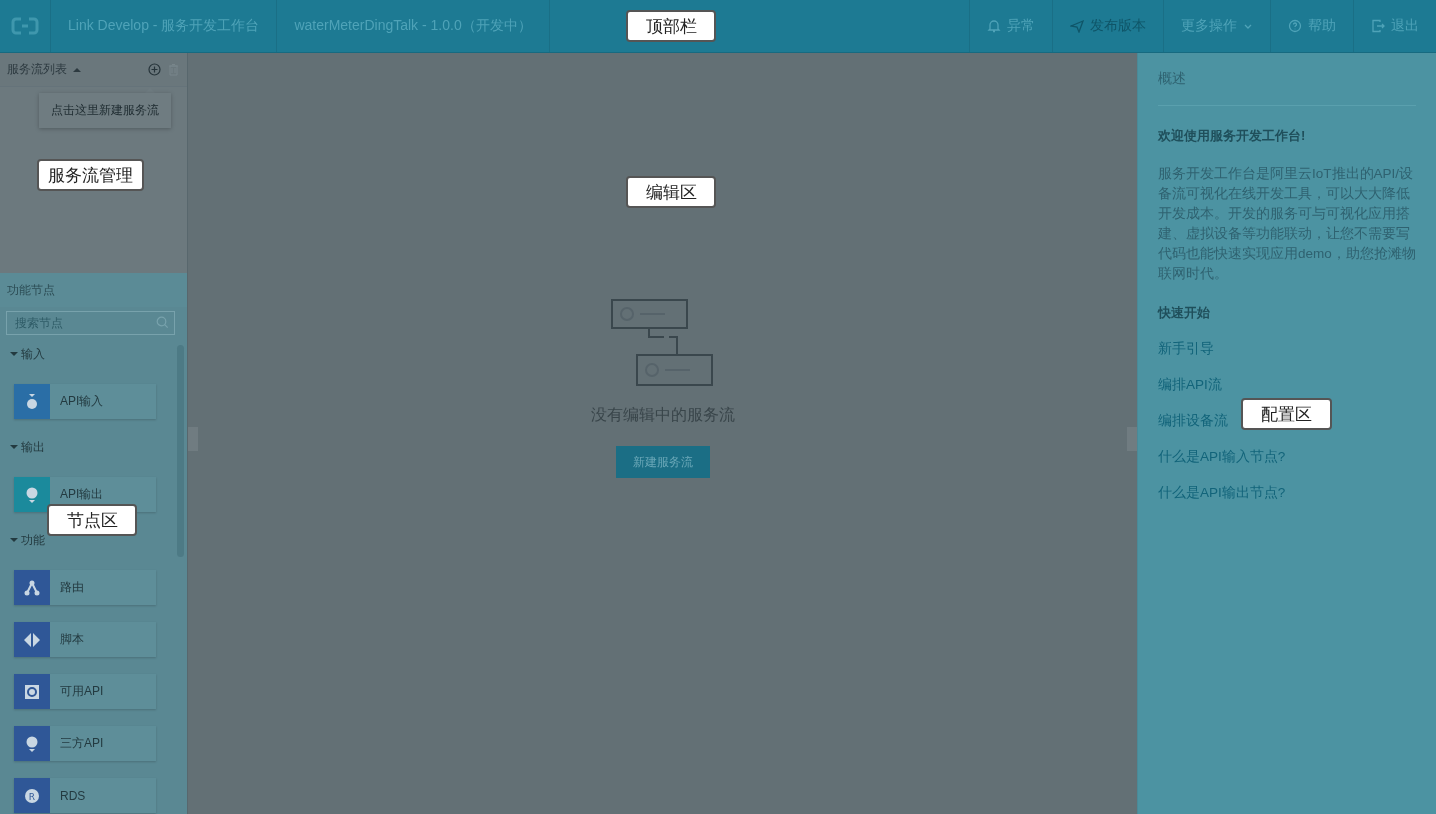 This screenshot has height=814, width=1436. What do you see at coordinates (162, 322) in the screenshot?
I see `search-icon` at bounding box center [162, 322].